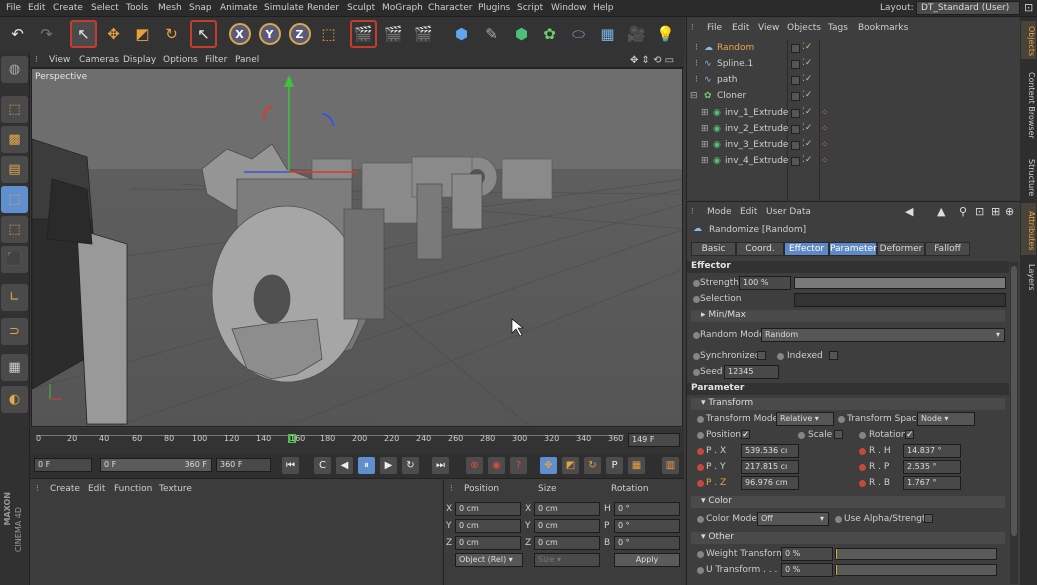 The image size is (1037, 585). Describe the element at coordinates (770, 451) in the screenshot. I see `position-x-param-field: 539.536 cı` at that location.